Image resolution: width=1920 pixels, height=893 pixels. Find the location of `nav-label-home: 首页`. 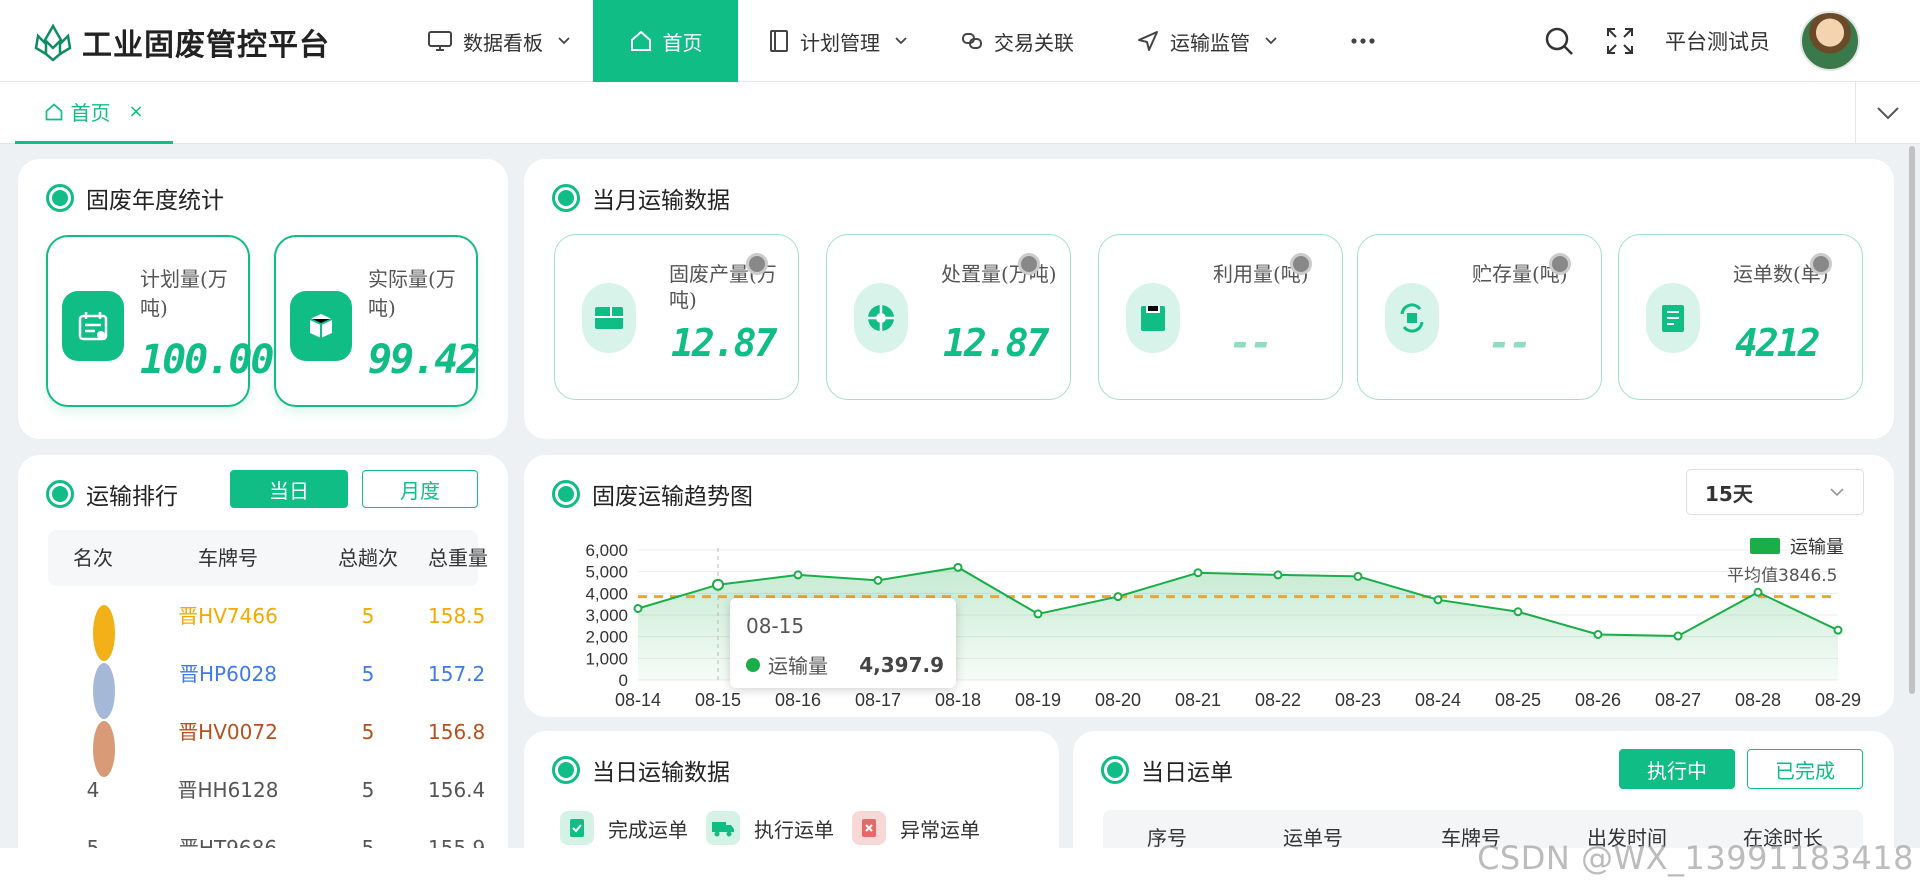

nav-label-home: 首页 is located at coordinates (682, 42).